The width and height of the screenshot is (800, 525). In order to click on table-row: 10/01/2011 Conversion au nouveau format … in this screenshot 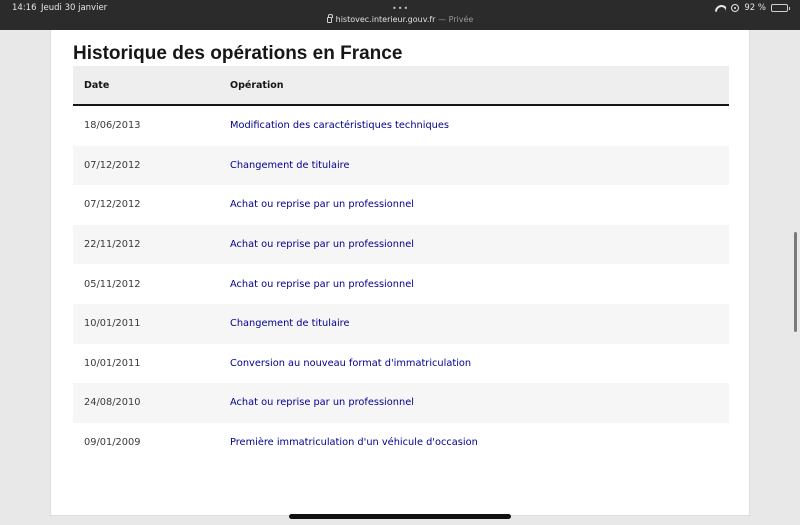, I will do `click(401, 364)`.